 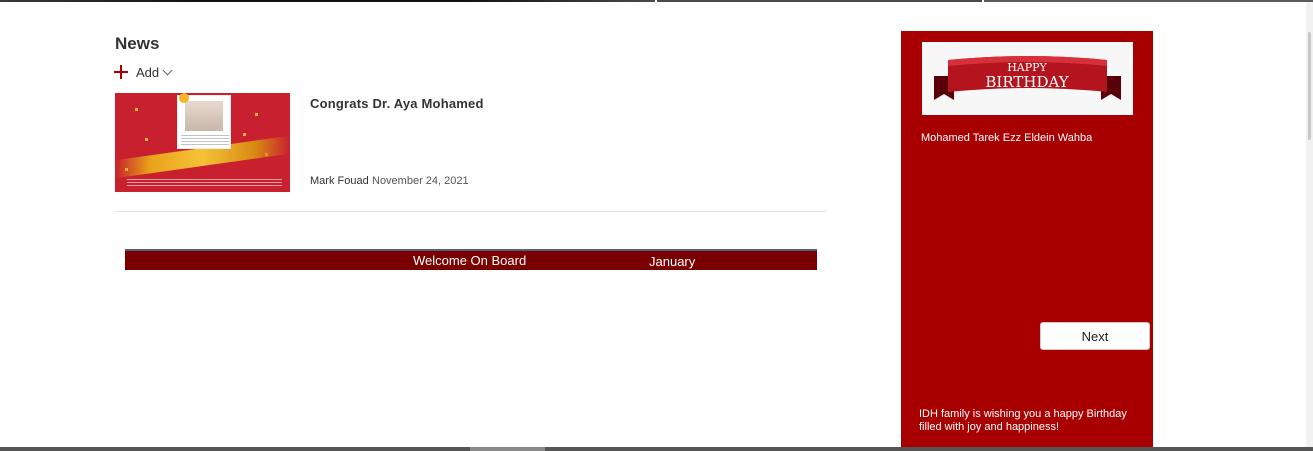 I want to click on welcome-month: January, so click(x=672, y=261).